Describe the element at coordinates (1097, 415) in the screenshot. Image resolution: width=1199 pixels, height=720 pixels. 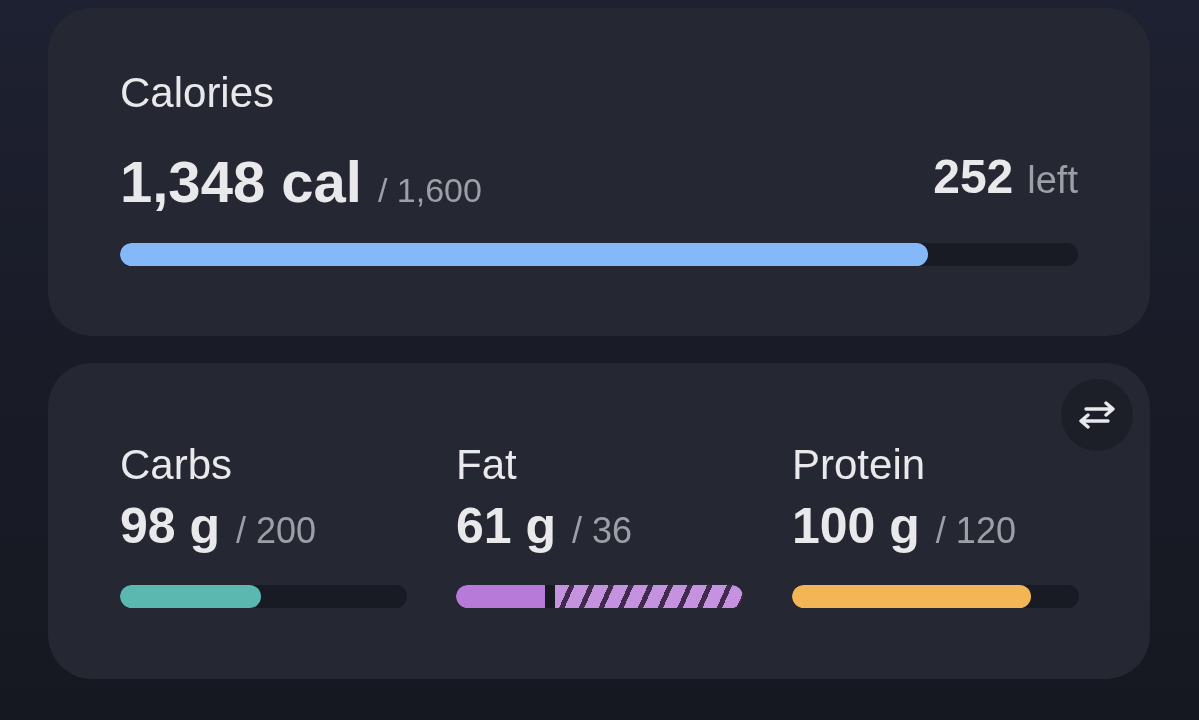
I see `swap-arrows-icon` at that location.